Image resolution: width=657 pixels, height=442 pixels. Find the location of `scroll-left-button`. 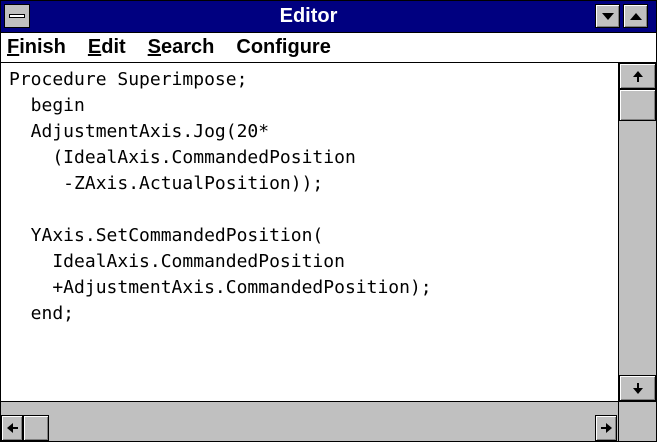

scroll-left-button is located at coordinates (12, 428).